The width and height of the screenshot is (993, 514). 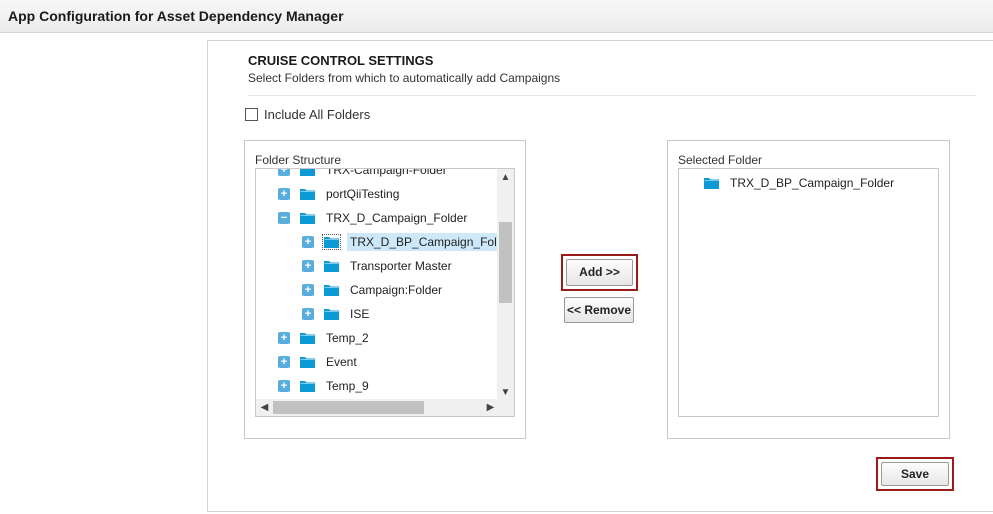 What do you see at coordinates (396, 290) in the screenshot?
I see `tree-node-label: Campaign:Folder` at bounding box center [396, 290].